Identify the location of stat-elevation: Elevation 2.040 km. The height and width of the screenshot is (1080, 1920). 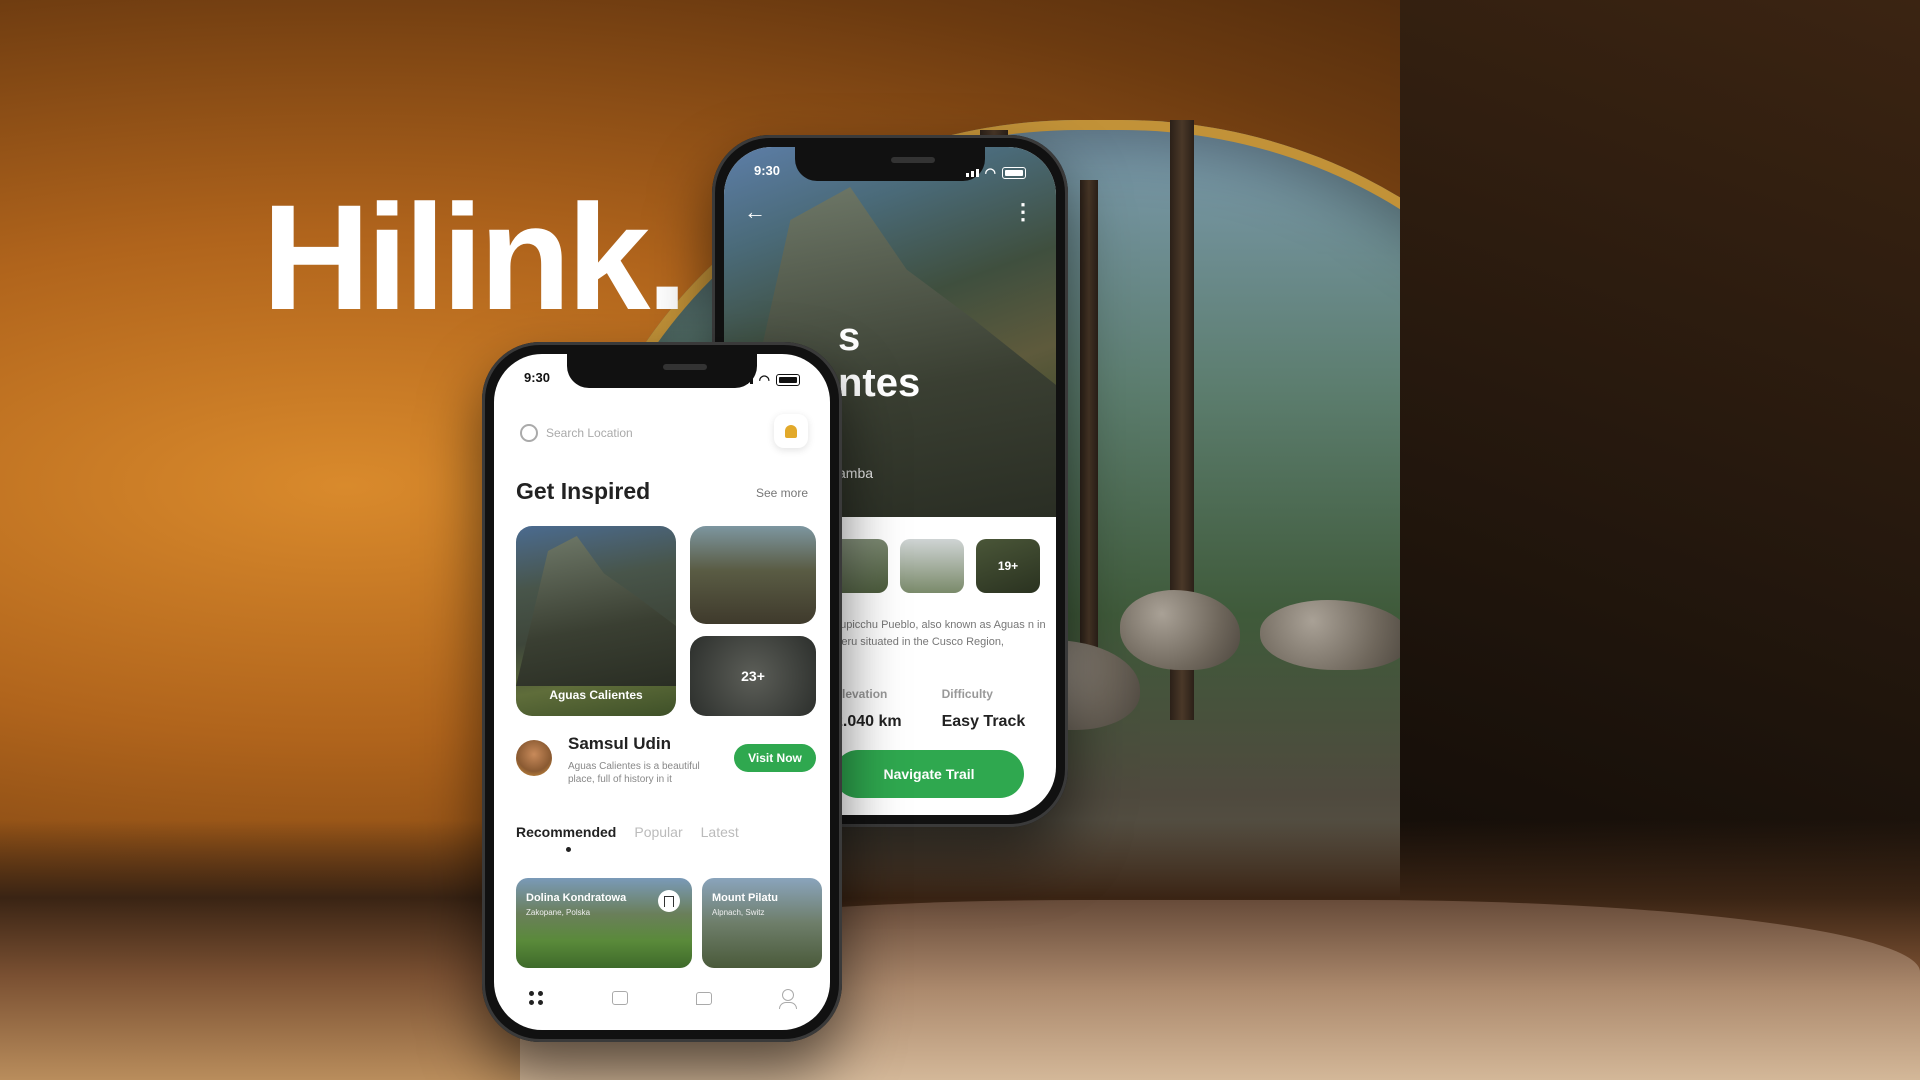
(868, 709).